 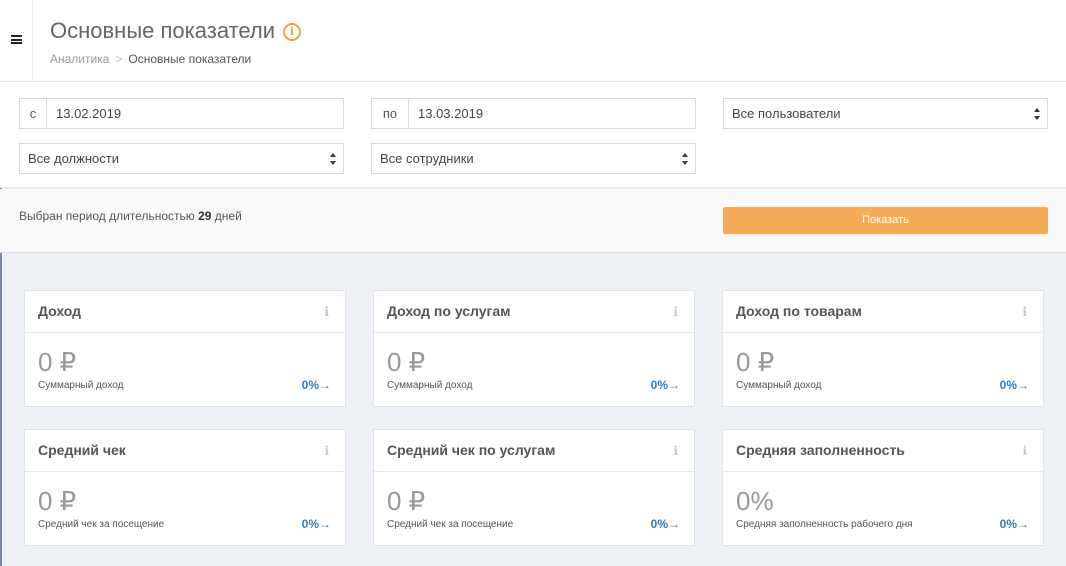 I want to click on card-title: Доход по услугам, so click(x=449, y=311).